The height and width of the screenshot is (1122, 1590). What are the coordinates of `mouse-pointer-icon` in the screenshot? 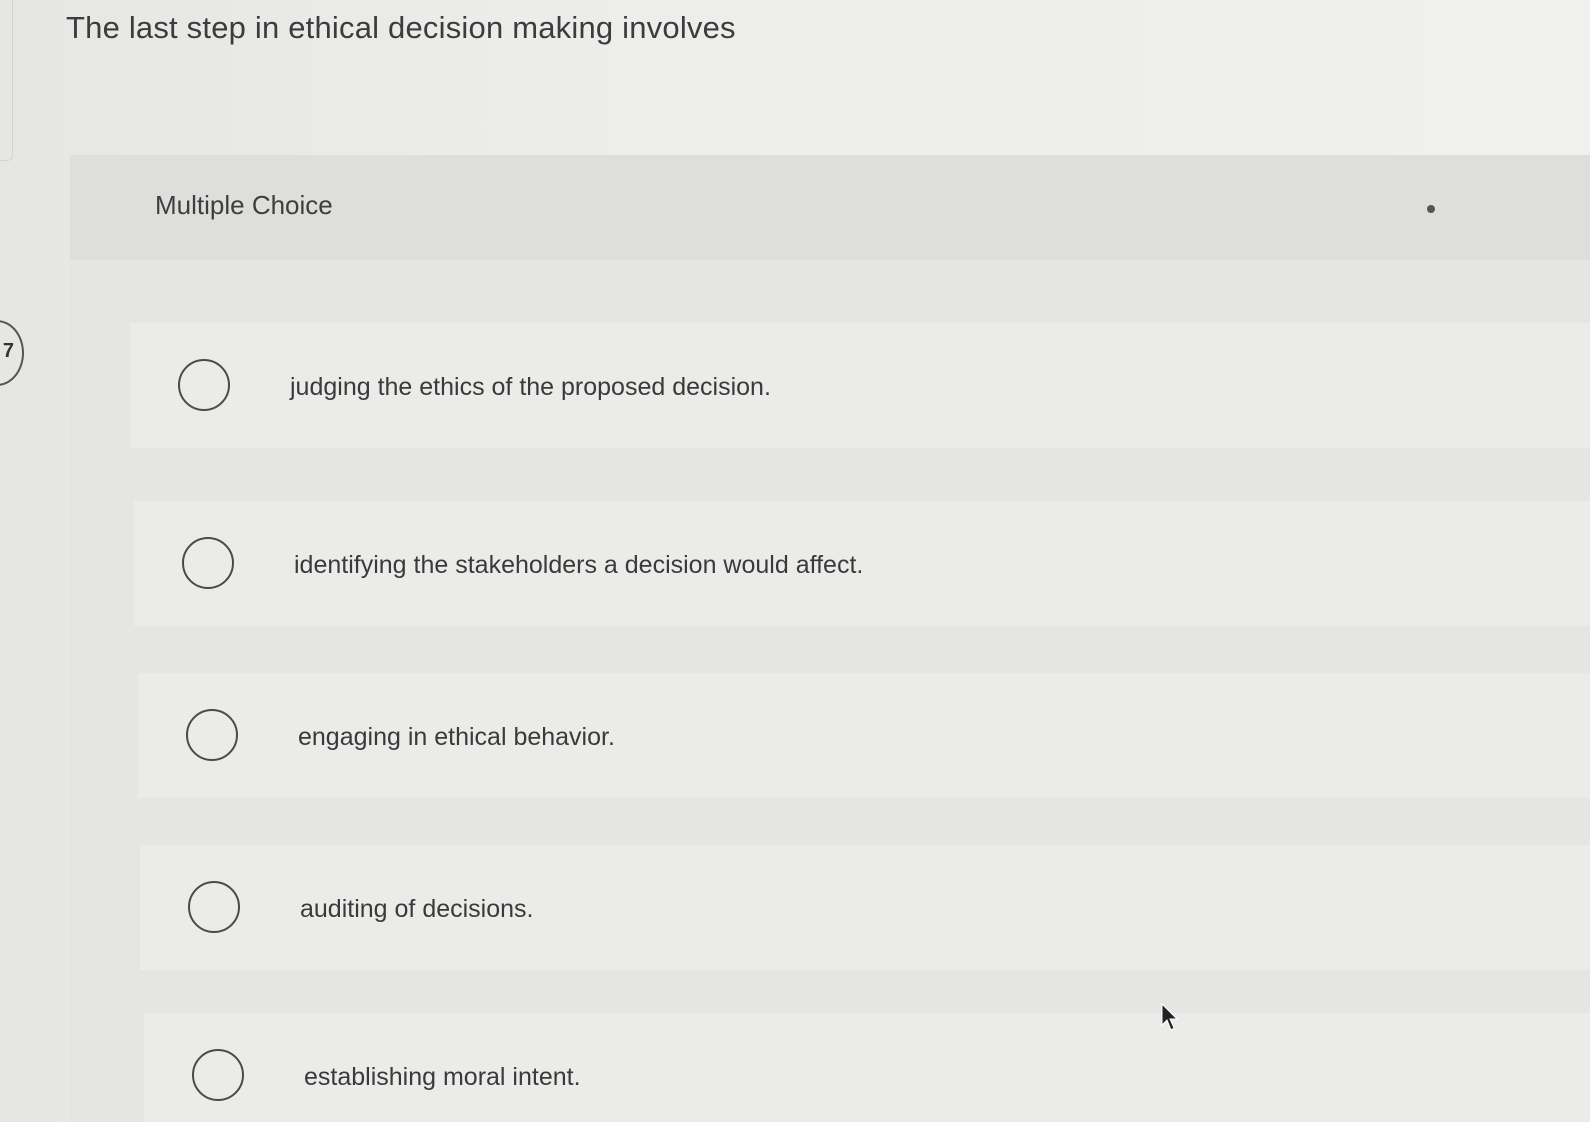 It's located at (1170, 1017).